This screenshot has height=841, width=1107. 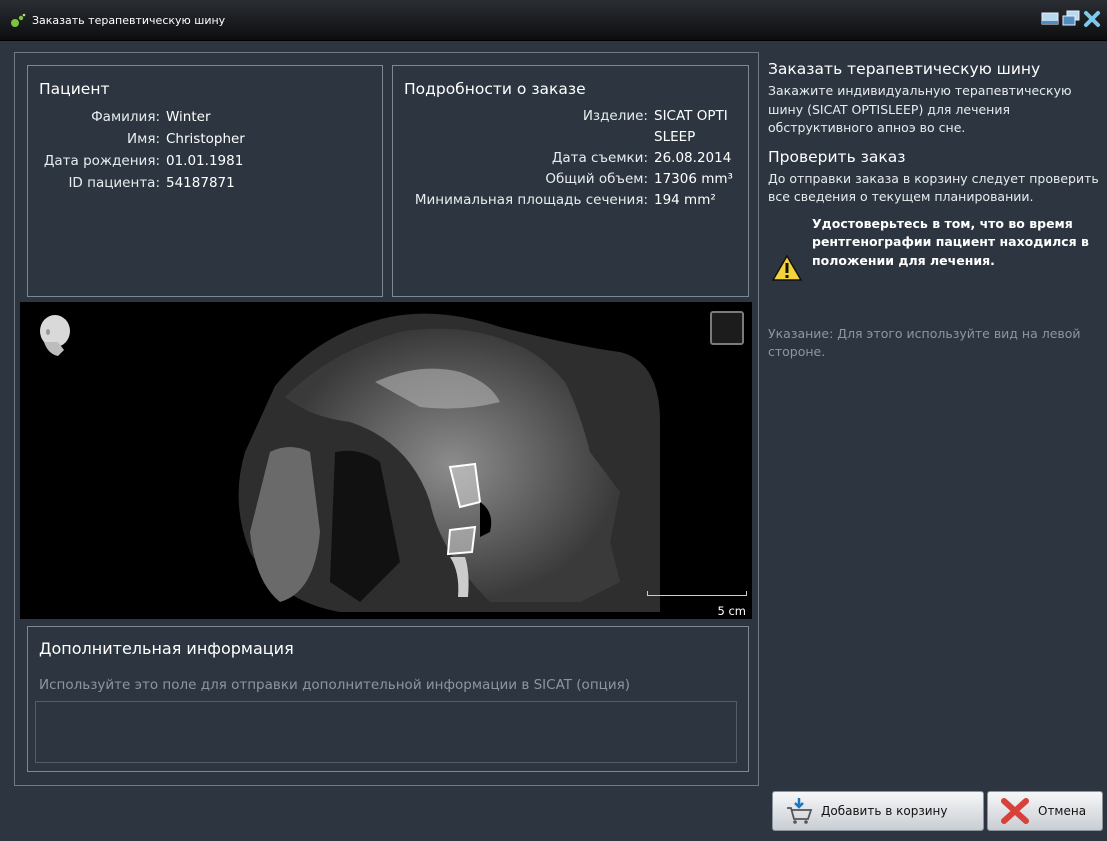 I want to click on order-min-area-row: Минимальная площадь сечения: 194 mm², so click(x=570, y=200).